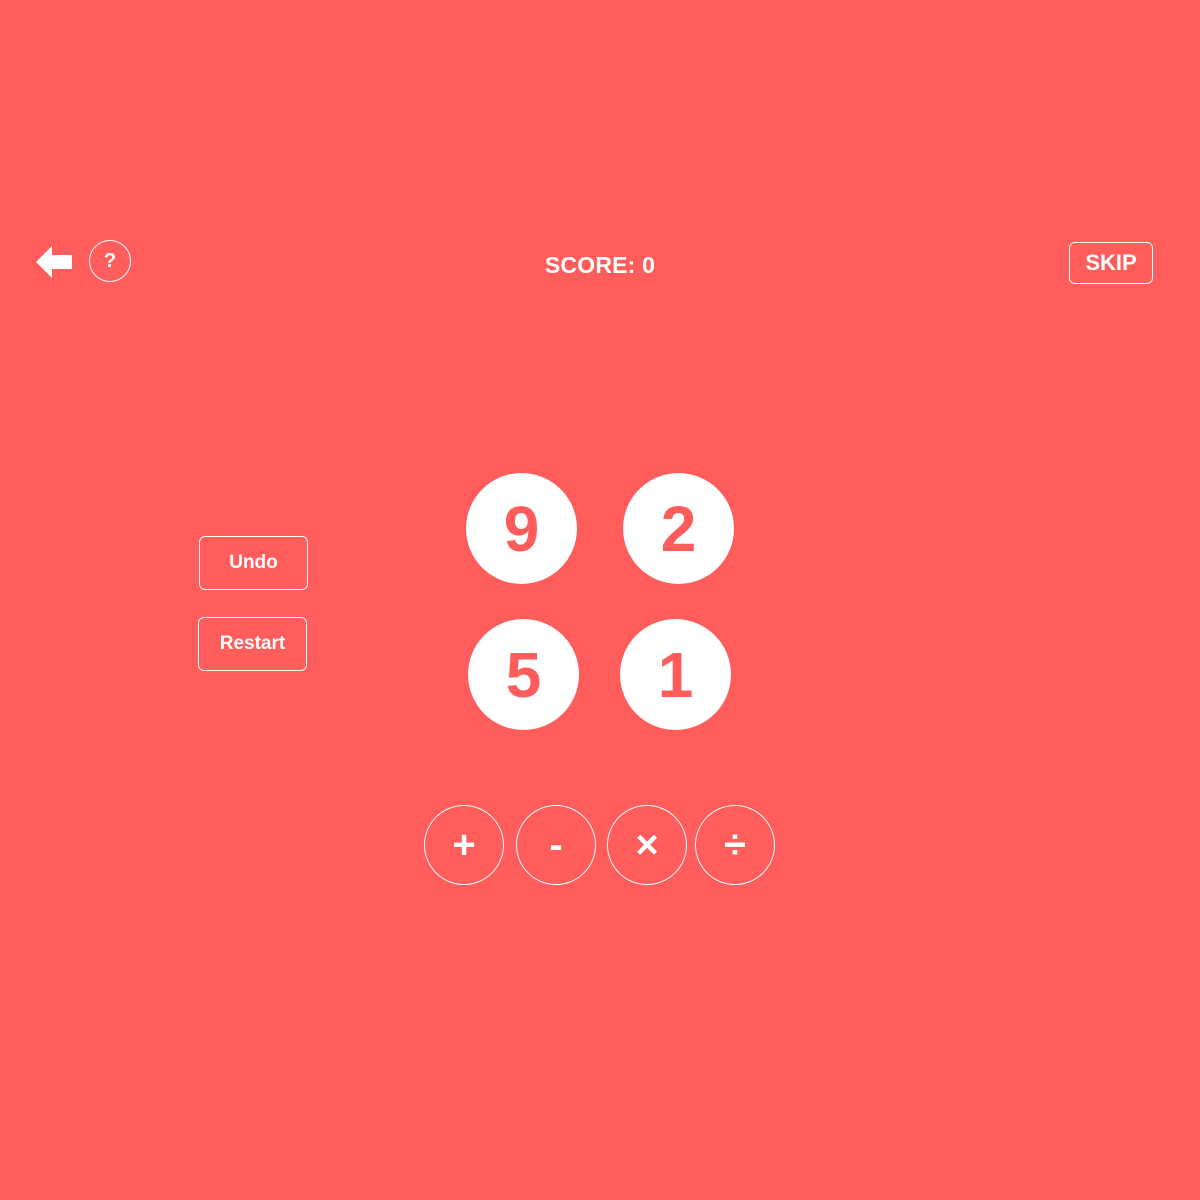 The image size is (1200, 1200). Describe the element at coordinates (590, 265) in the screenshot. I see `score-label: SCORE:` at that location.